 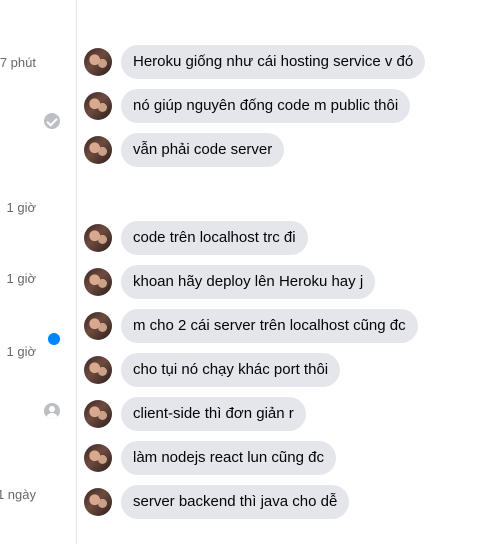 I want to click on message-bubble: server backend thì java cho dễ, so click(x=235, y=502).